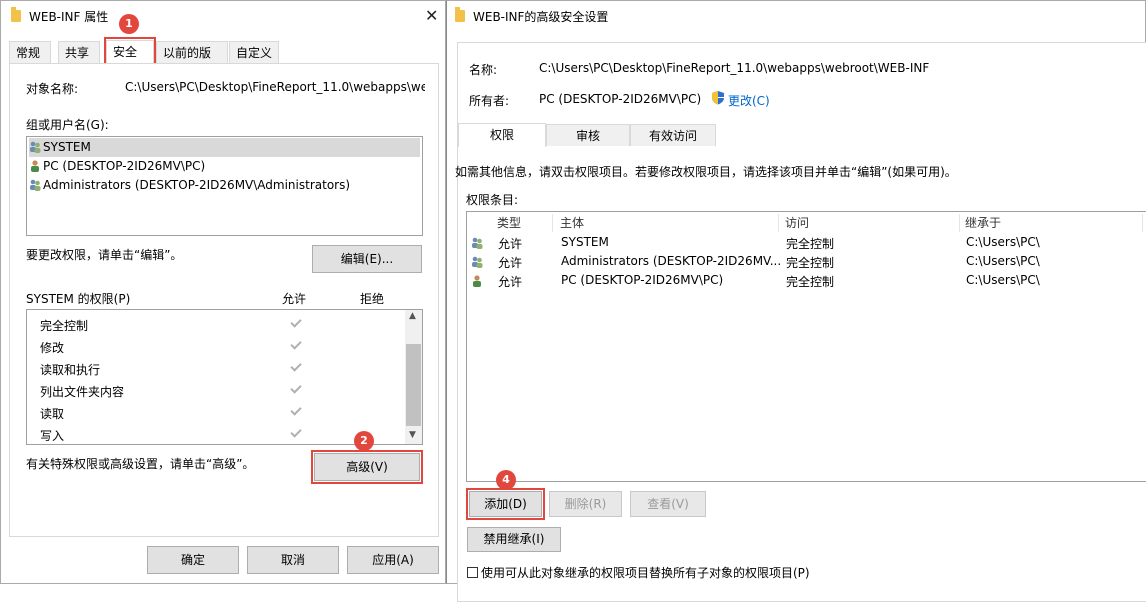 Image resolution: width=1146 pixels, height=602 pixels. Describe the element at coordinates (393, 560) in the screenshot. I see `apply-button: 应用(A)` at that location.